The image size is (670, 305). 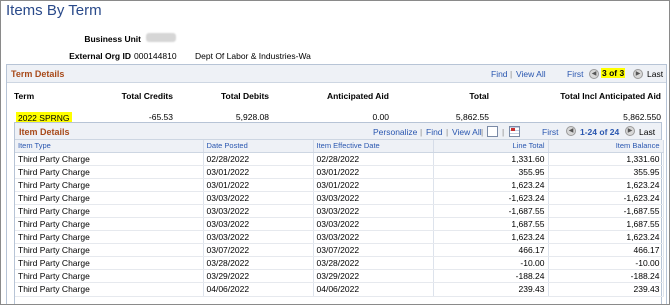 I want to click on date-posted-cell: 04/06/2022, so click(x=258, y=289).